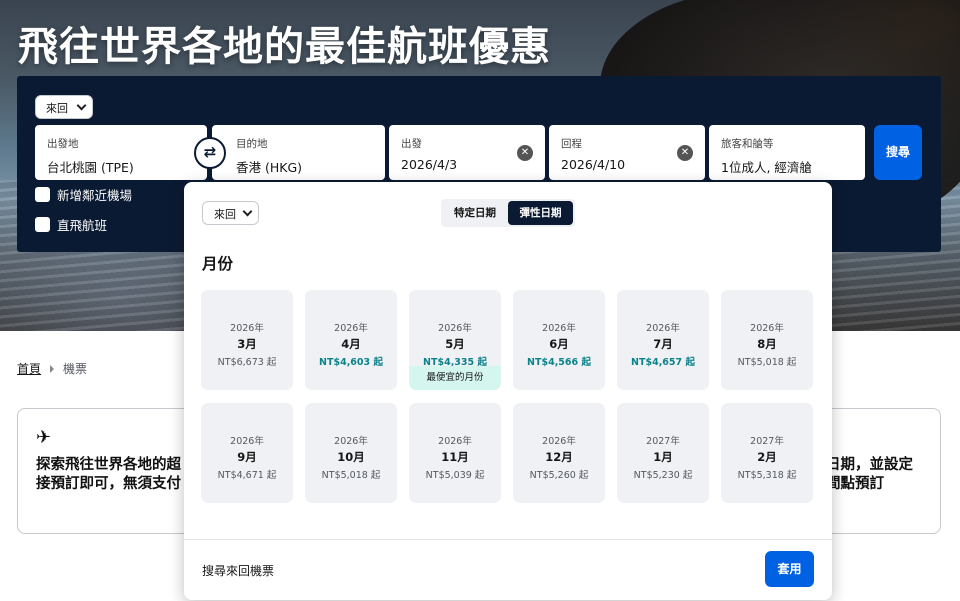 The image size is (960, 601). I want to click on month-card: 2027年 2月 NT$5,318 起, so click(767, 453).